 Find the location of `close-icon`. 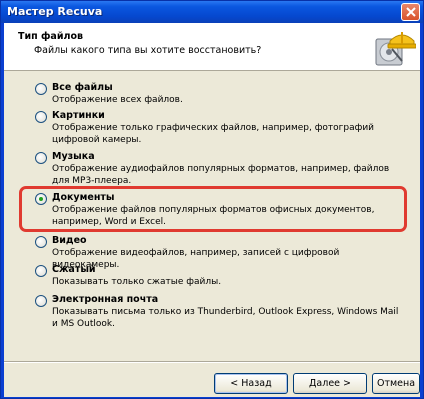

close-icon is located at coordinates (411, 12).